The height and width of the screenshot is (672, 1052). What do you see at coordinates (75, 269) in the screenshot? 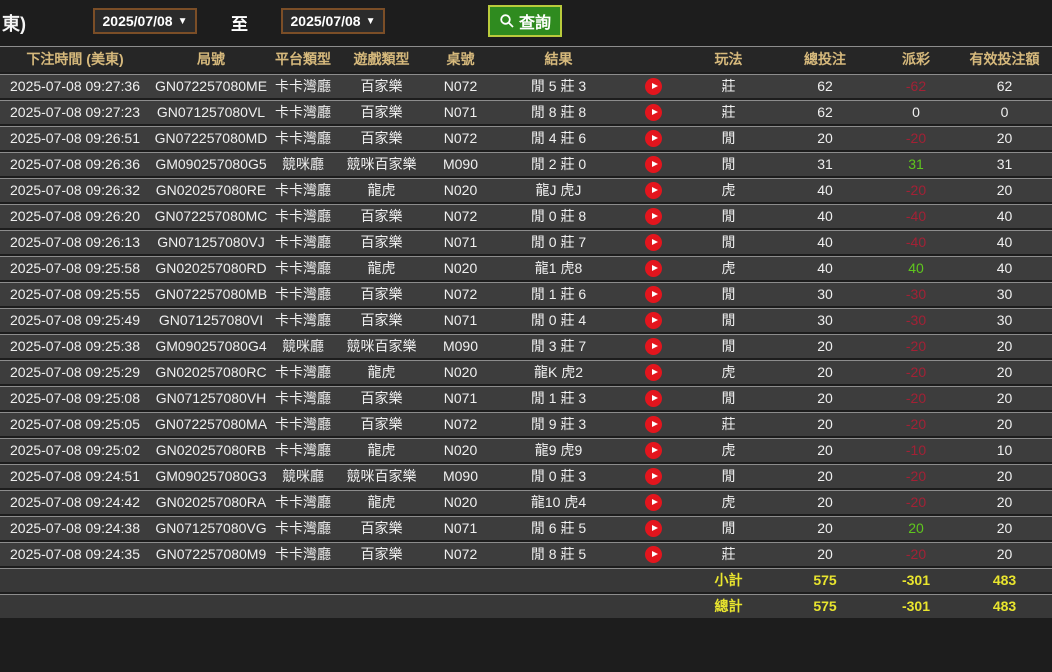
I see `bet-time-cell: 2025-07-08 09:25:58` at bounding box center [75, 269].